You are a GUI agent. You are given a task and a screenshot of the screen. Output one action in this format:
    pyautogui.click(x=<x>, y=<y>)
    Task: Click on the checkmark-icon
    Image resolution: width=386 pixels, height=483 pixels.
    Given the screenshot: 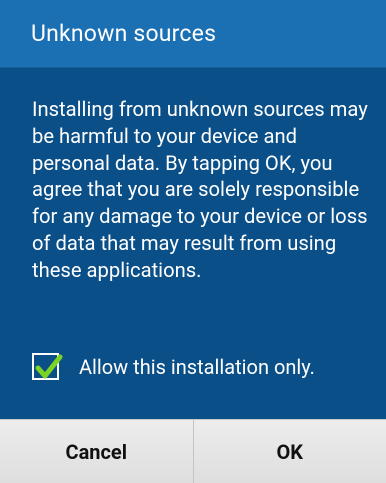 What is the action you would take?
    pyautogui.click(x=49, y=366)
    